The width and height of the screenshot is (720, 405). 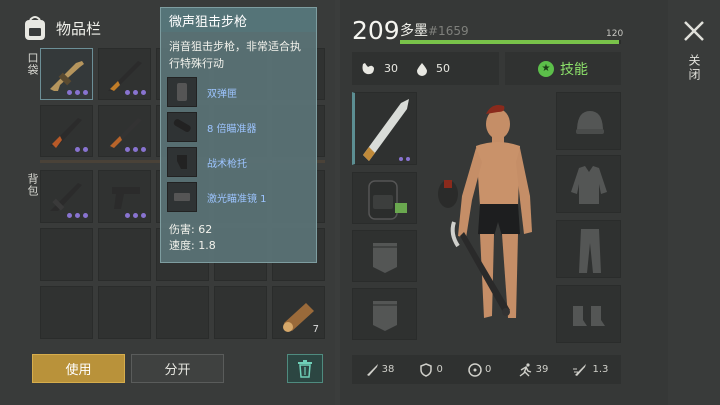 What do you see at coordinates (590, 370) in the screenshot?
I see `stat-attack-speed: 1.3` at bounding box center [590, 370].